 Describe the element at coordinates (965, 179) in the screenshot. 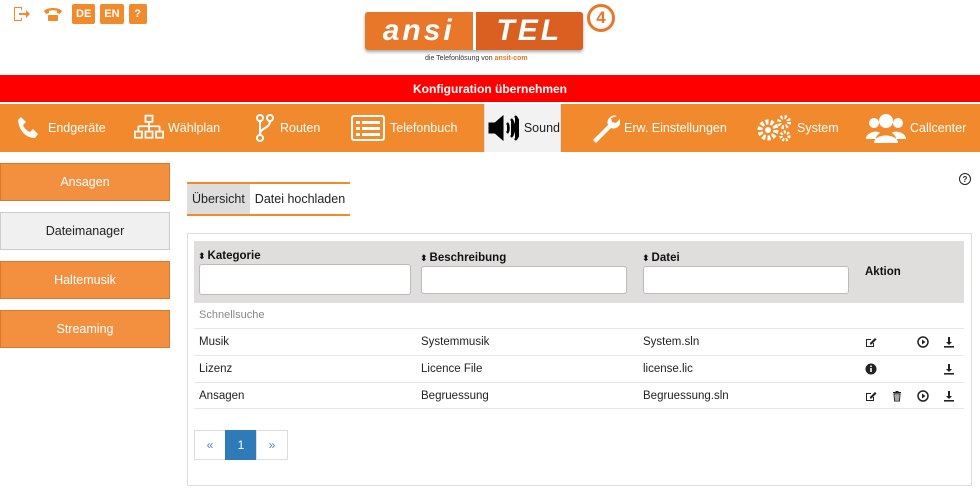

I see `question-icon: ?` at that location.